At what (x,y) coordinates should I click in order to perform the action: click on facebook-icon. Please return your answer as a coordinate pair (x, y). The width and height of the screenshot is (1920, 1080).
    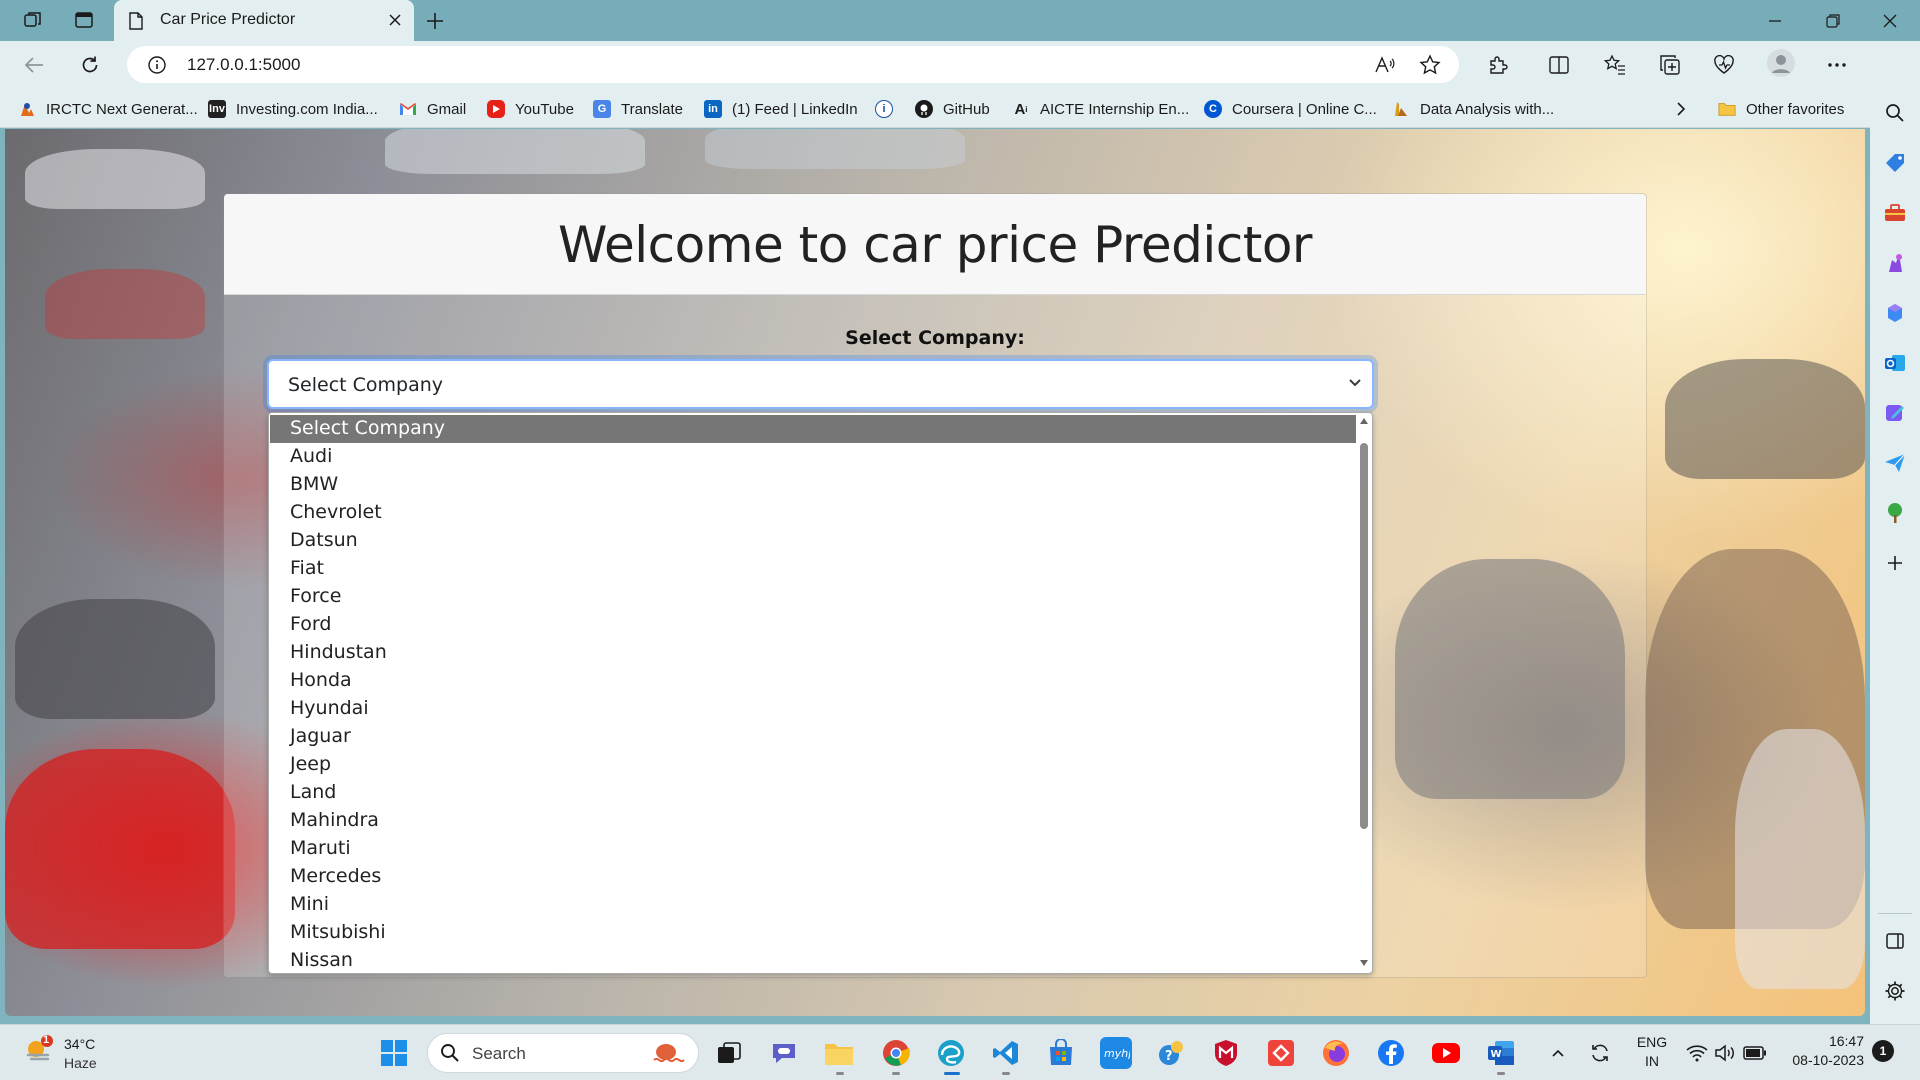
    Looking at the image, I should click on (1391, 1053).